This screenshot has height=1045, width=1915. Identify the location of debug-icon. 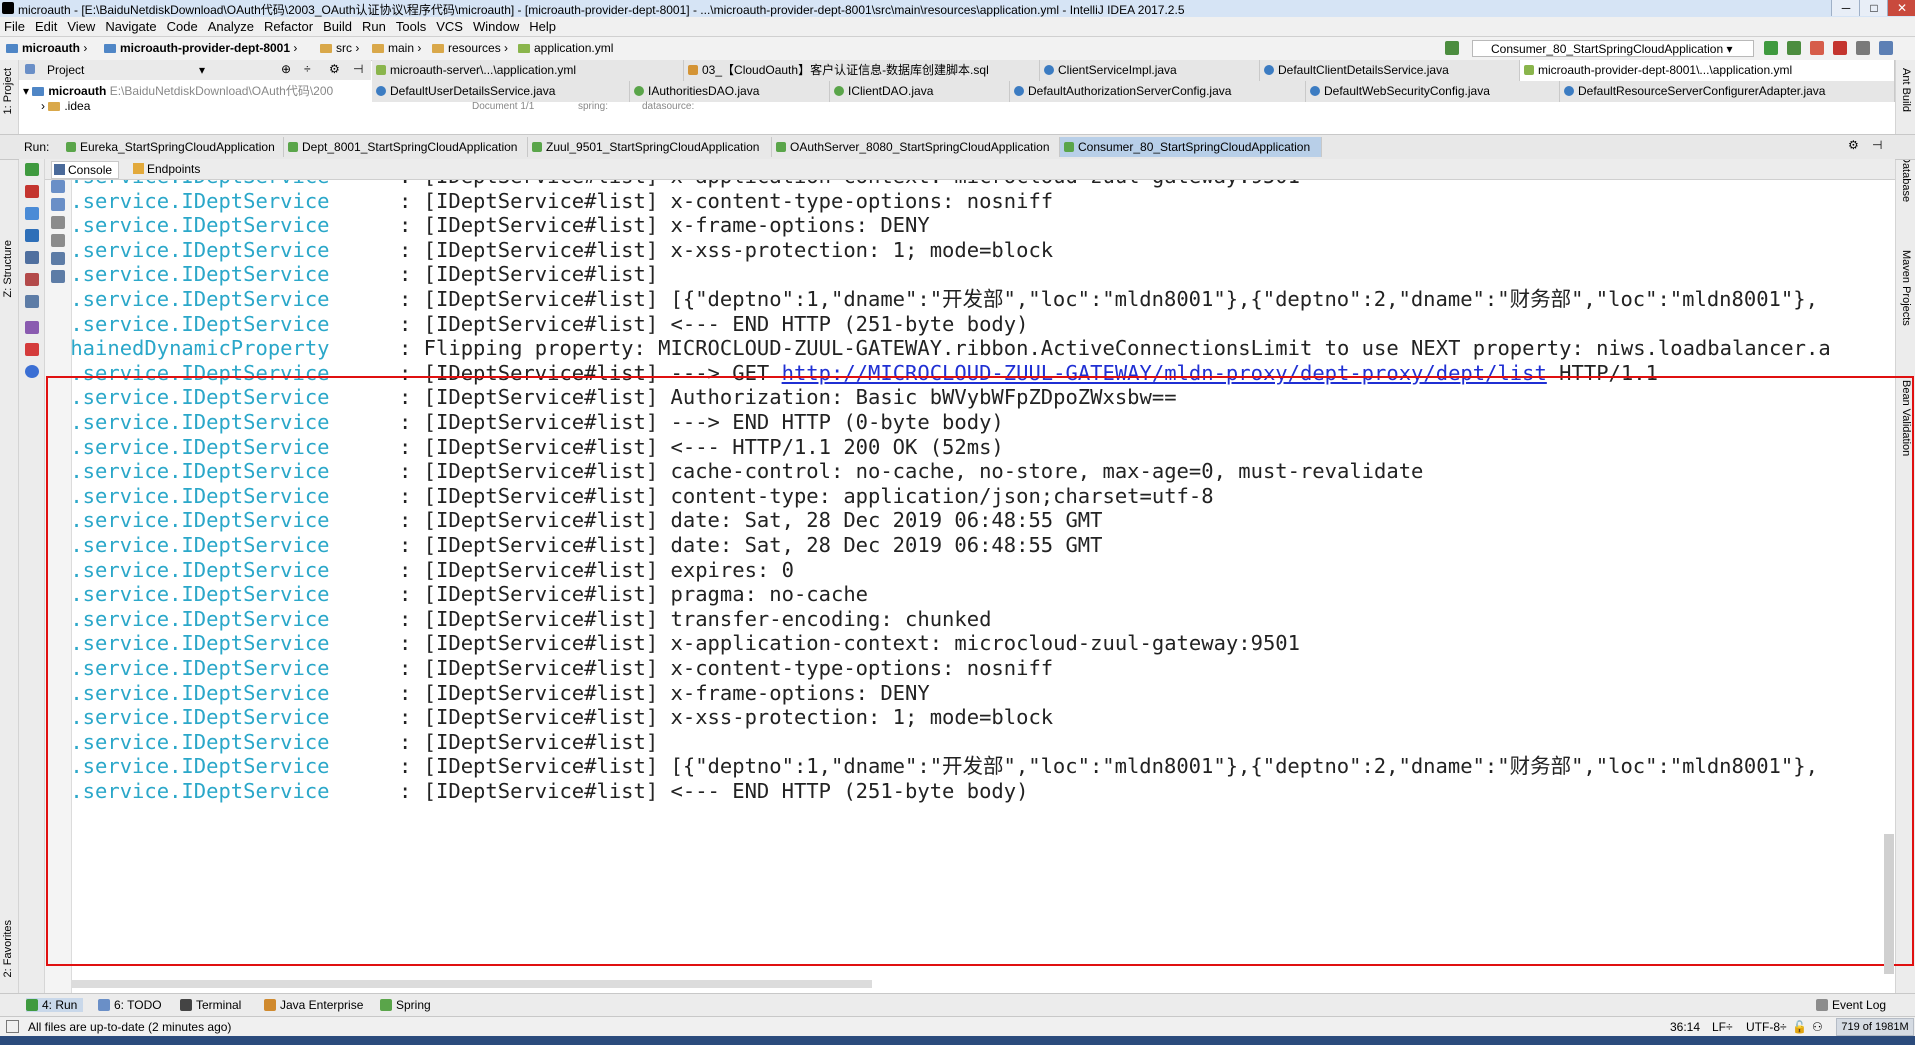
(1794, 48).